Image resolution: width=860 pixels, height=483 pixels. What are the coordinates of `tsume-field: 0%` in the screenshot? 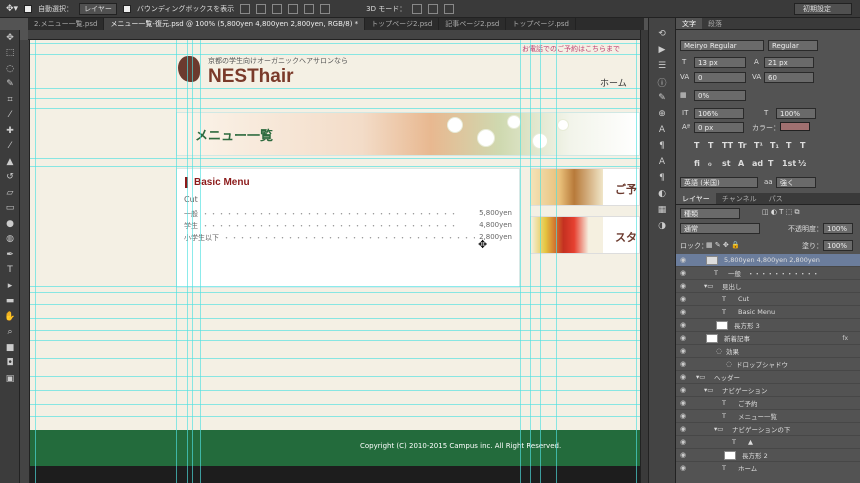 It's located at (720, 95).